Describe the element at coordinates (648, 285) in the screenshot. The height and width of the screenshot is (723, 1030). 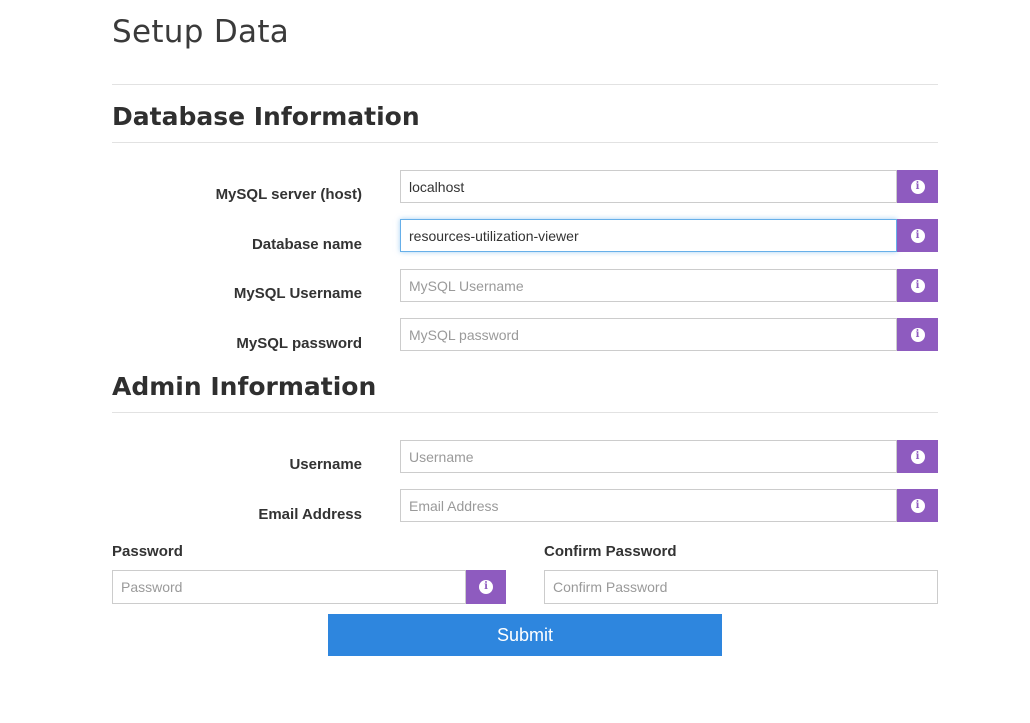
I see `mysql-username-input` at that location.